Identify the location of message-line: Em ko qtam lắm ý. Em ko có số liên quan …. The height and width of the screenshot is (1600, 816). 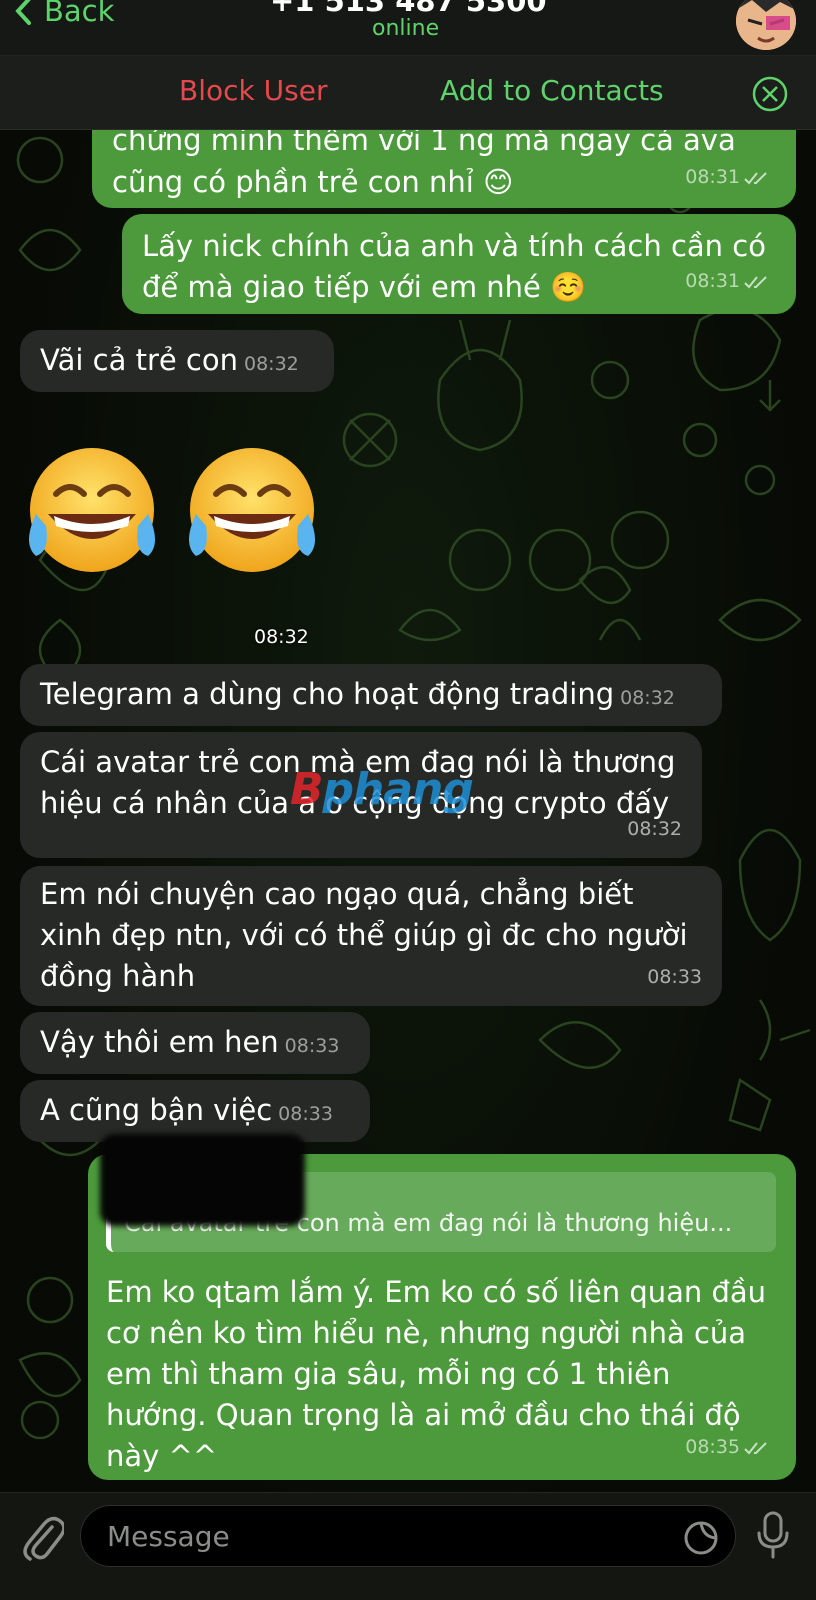
(436, 1292).